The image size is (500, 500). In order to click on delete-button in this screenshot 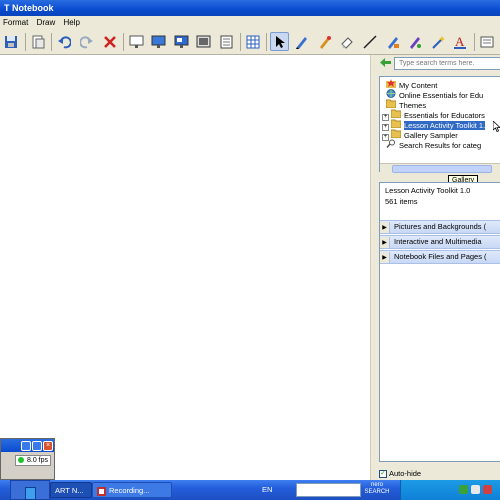, I will do `click(109, 41)`.